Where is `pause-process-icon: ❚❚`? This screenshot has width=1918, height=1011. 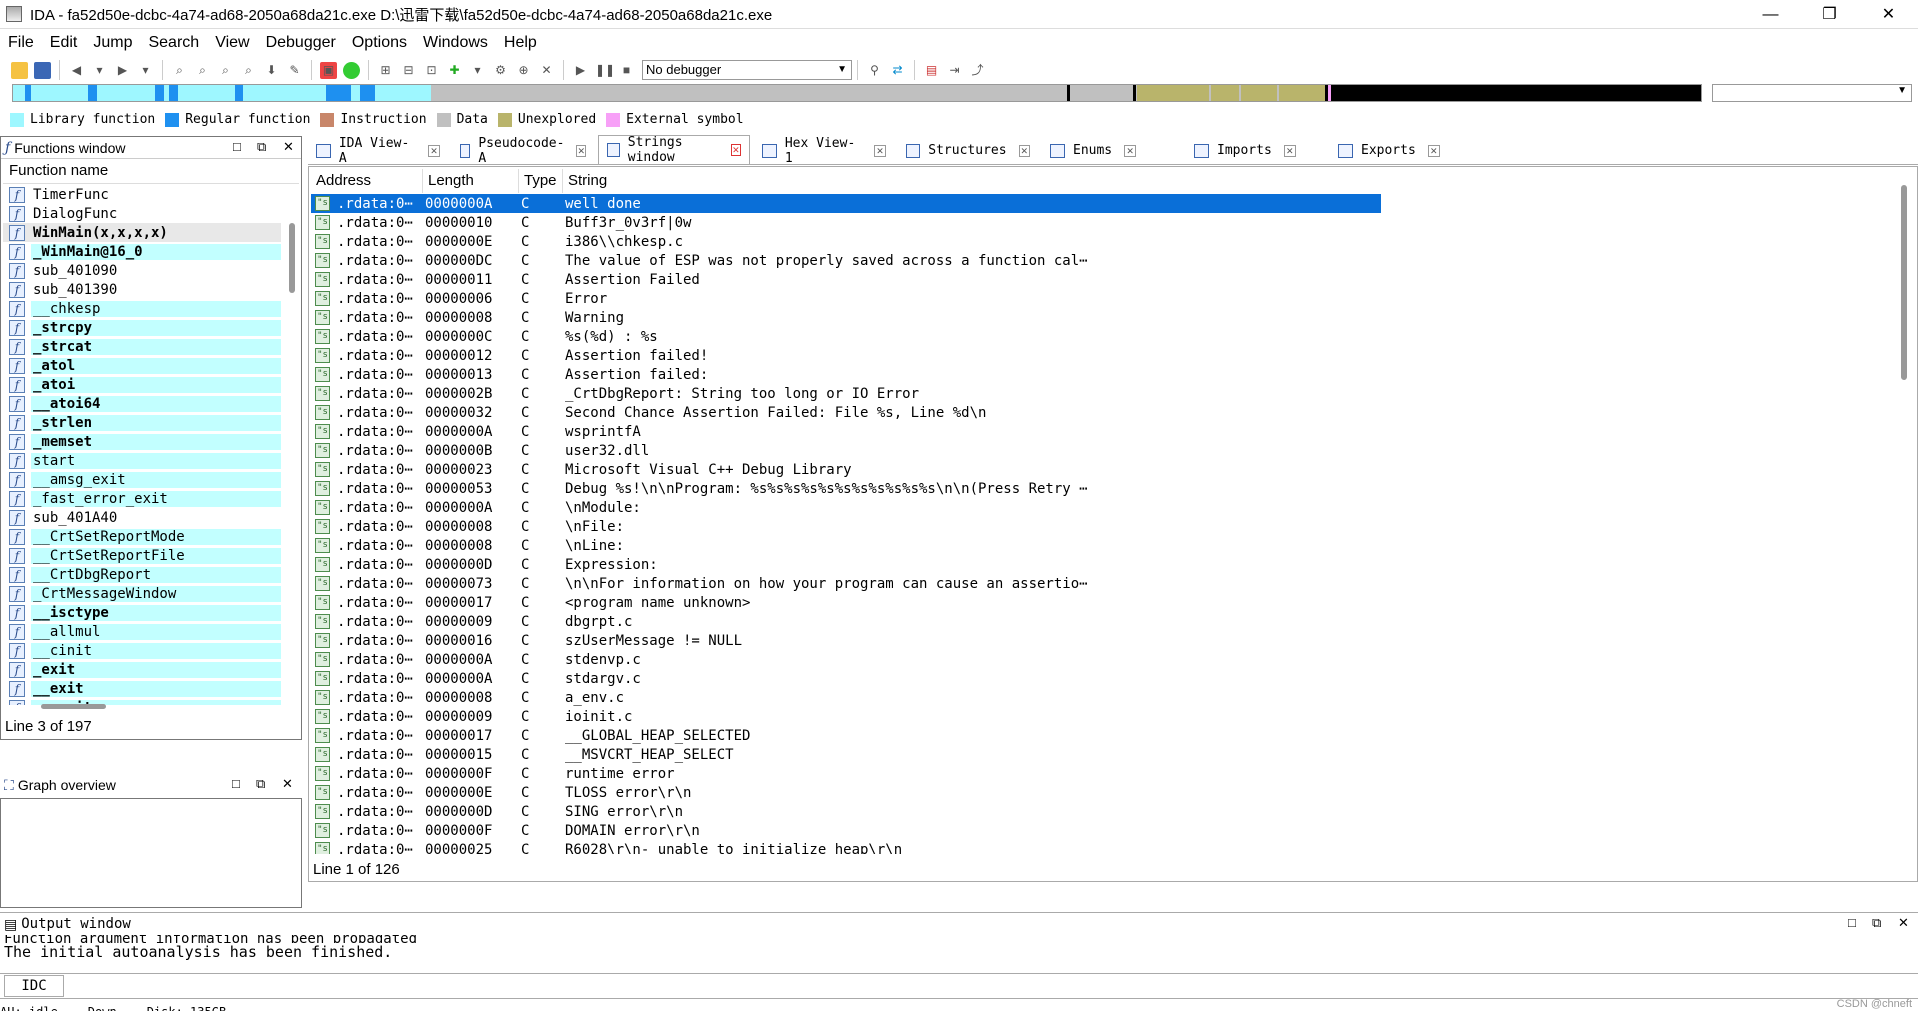
pause-process-icon: ❚❚ is located at coordinates (605, 70).